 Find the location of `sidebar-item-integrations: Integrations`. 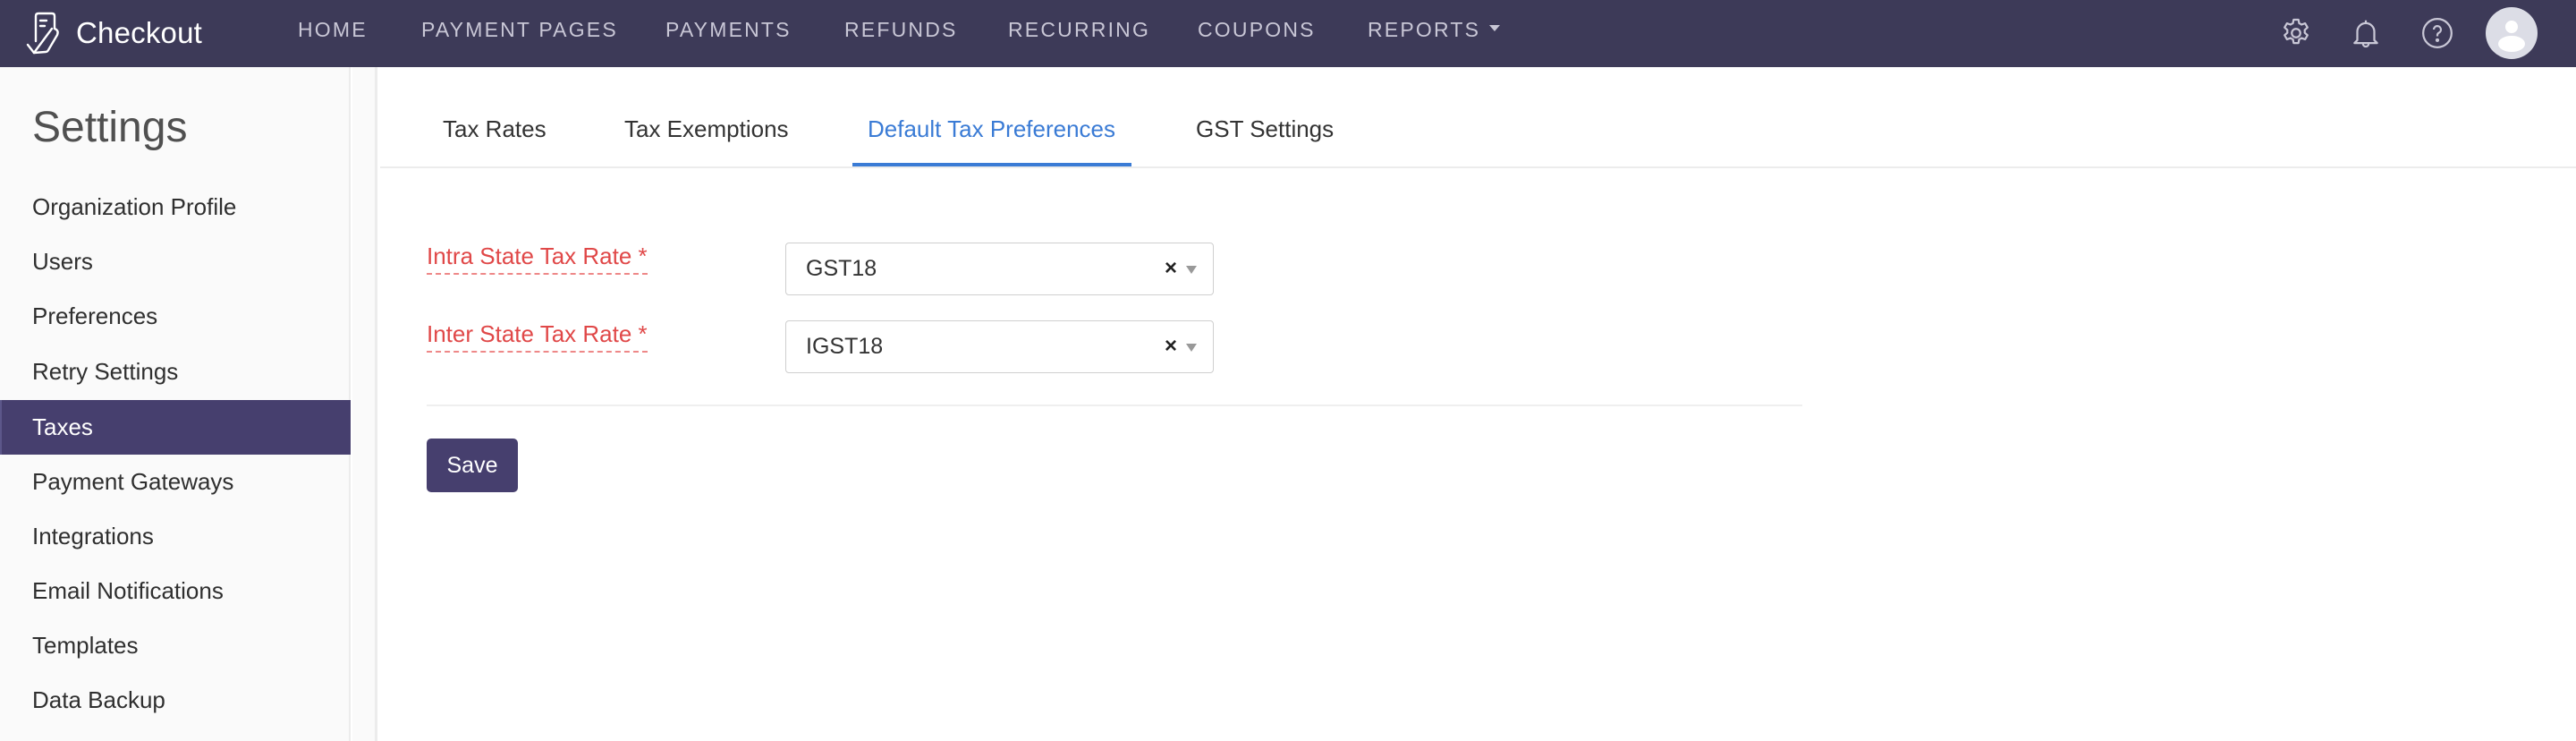

sidebar-item-integrations: Integrations is located at coordinates (175, 536).